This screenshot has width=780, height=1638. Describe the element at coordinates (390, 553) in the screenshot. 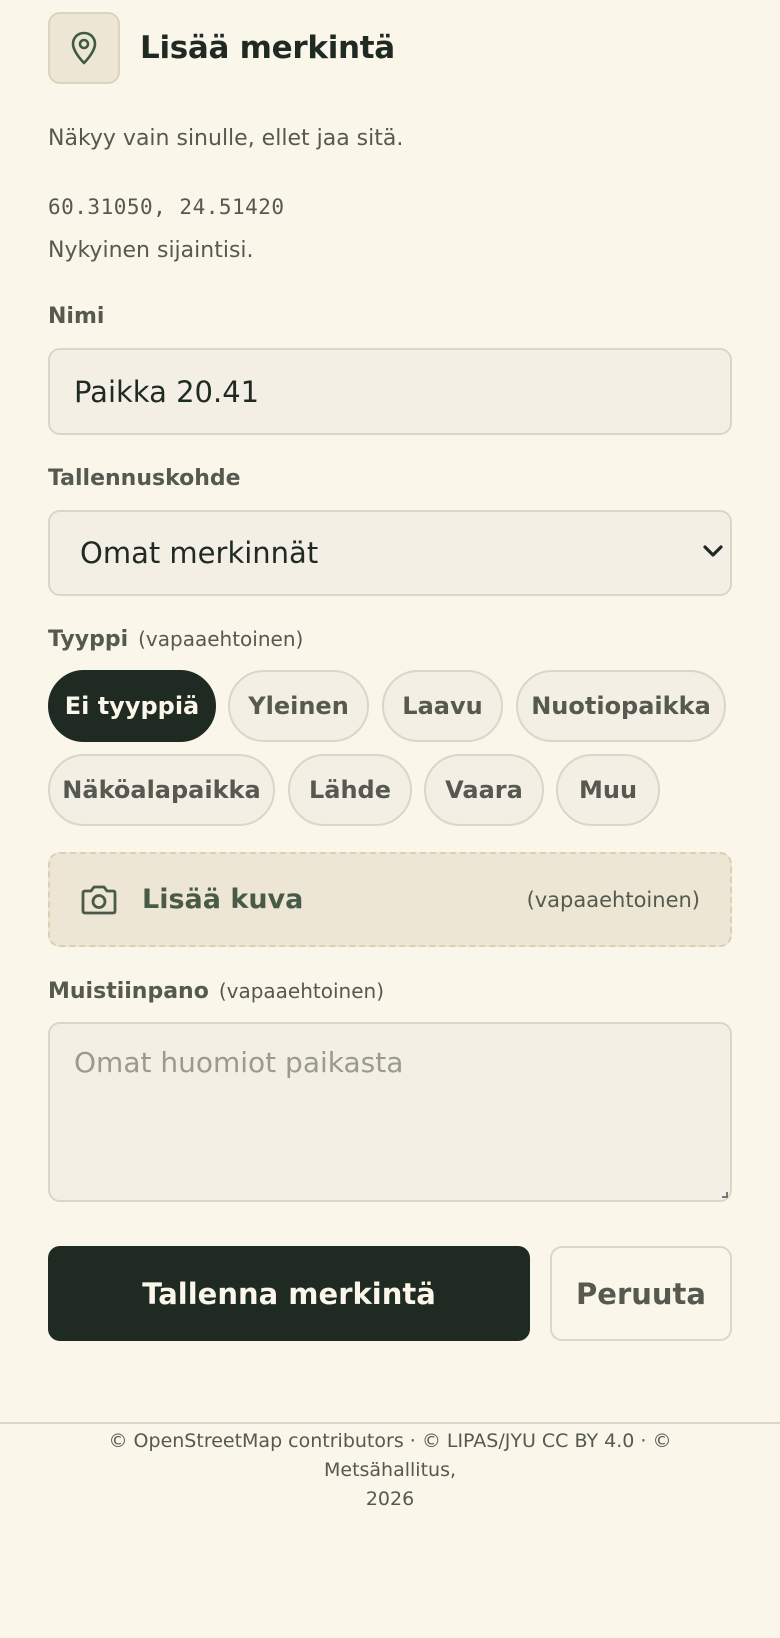

I see `target-select: Omat merkinnät` at that location.